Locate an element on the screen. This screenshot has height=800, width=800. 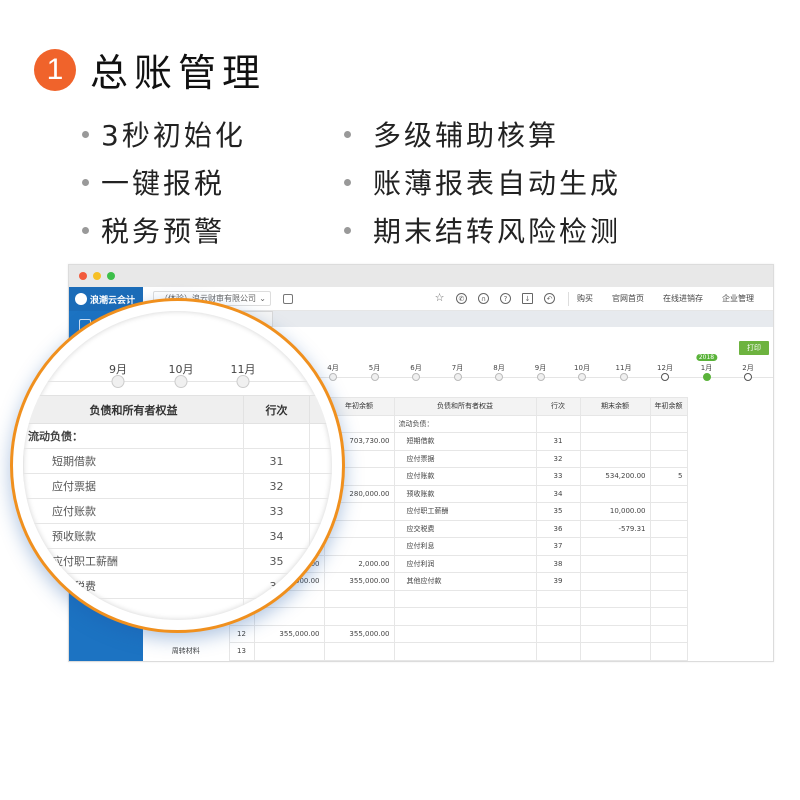
feature-item: 账薄报表自动生成 is located at coordinates (482, 182).